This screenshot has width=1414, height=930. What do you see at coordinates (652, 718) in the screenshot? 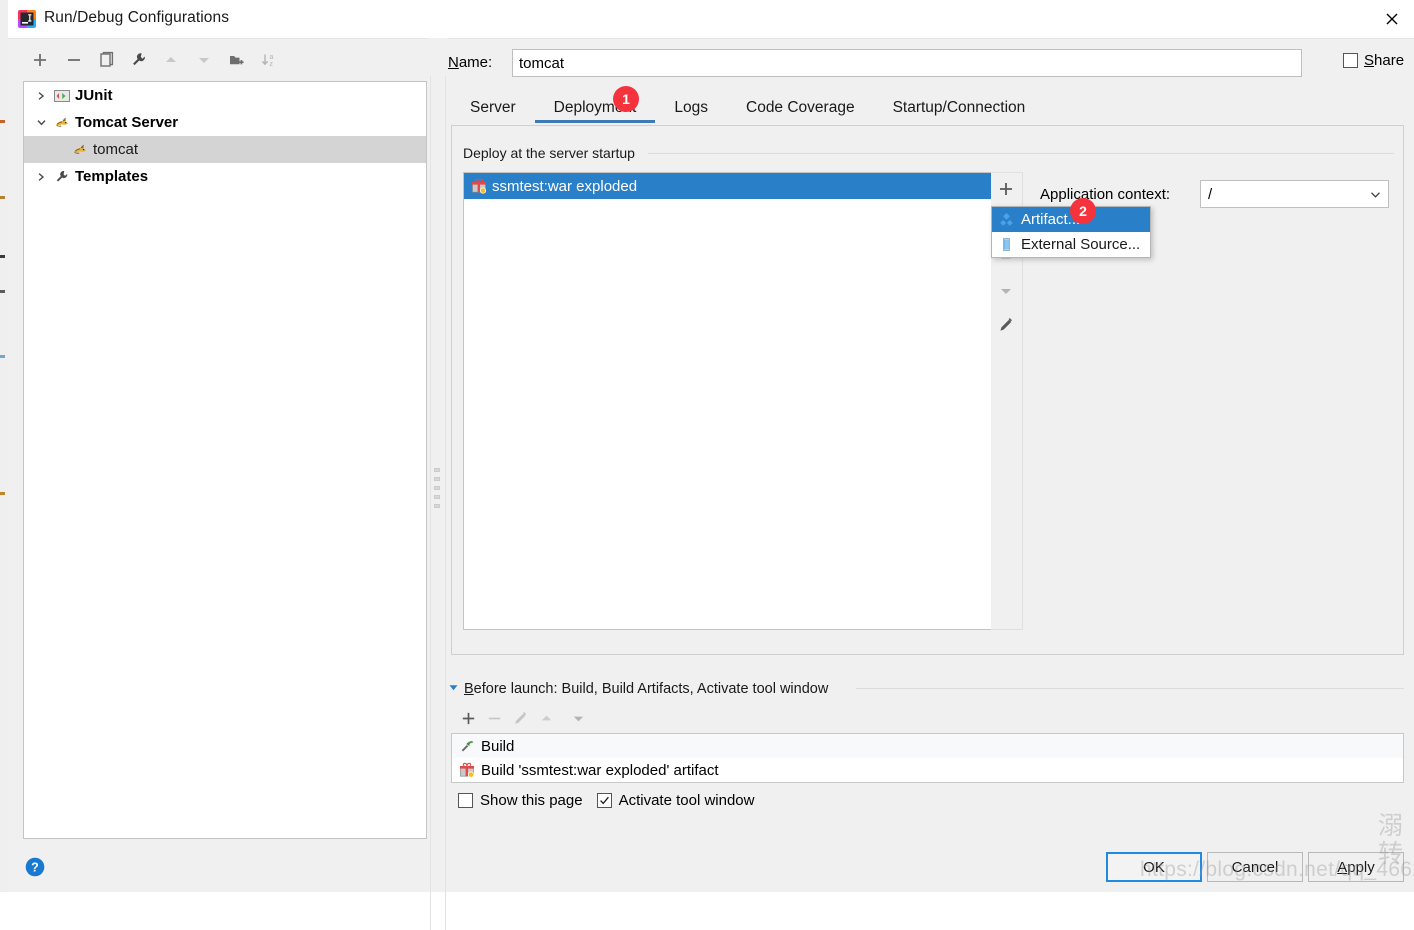
I see `before-launch-toolbar` at bounding box center [652, 718].